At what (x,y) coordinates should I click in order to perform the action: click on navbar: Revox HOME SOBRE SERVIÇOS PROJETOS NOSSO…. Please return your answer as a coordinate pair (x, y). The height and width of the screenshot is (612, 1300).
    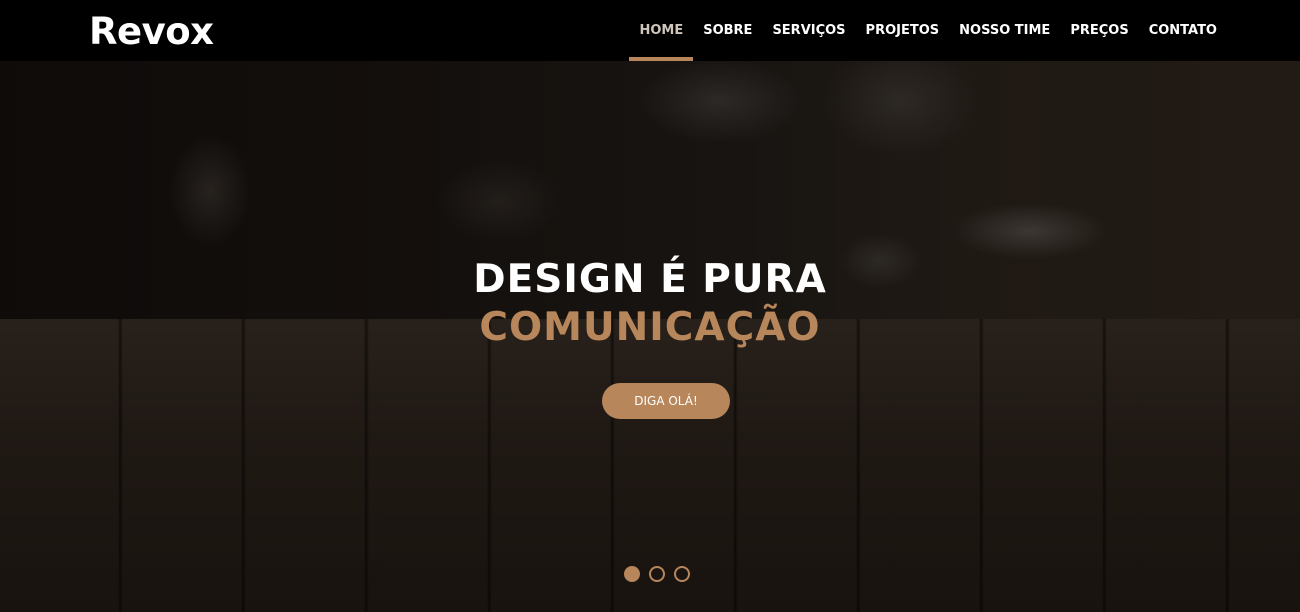
    Looking at the image, I should click on (650, 30).